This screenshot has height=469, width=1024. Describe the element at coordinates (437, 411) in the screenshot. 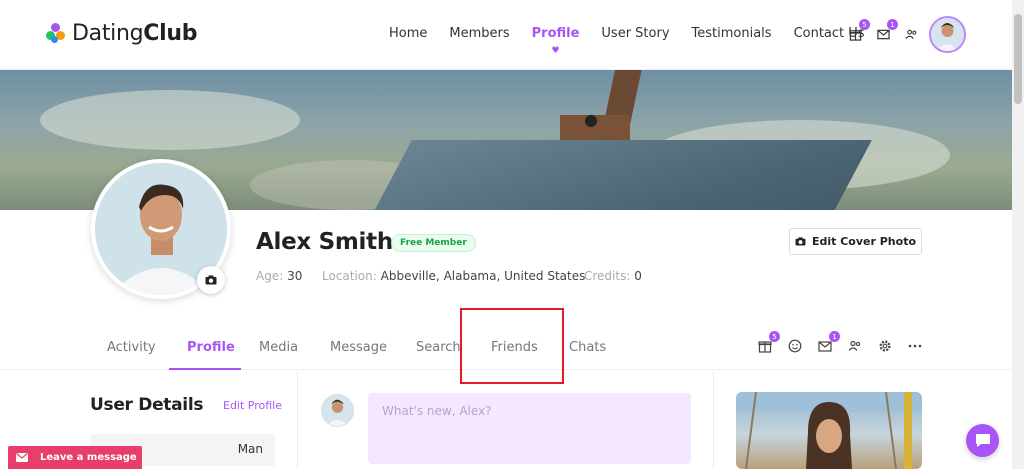

I see `post-placeholder: What's new, Alex?` at that location.